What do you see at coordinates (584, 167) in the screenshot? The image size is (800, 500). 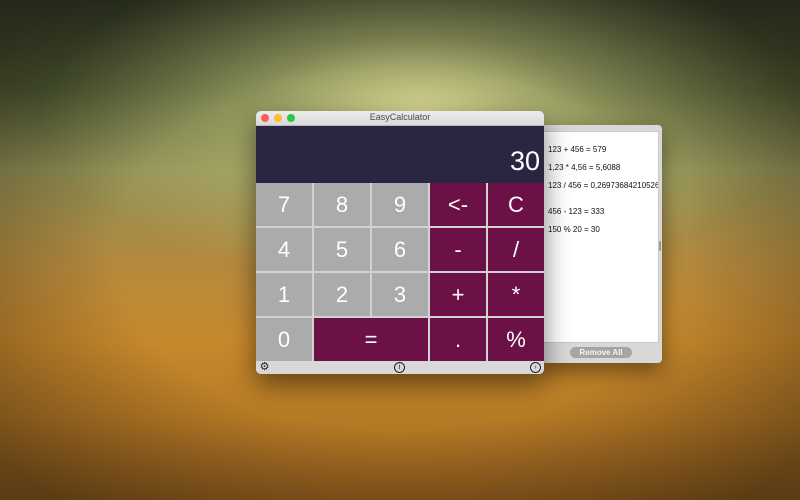 I see `history-entry: 1,23 * 4,56 = 5,6088` at bounding box center [584, 167].